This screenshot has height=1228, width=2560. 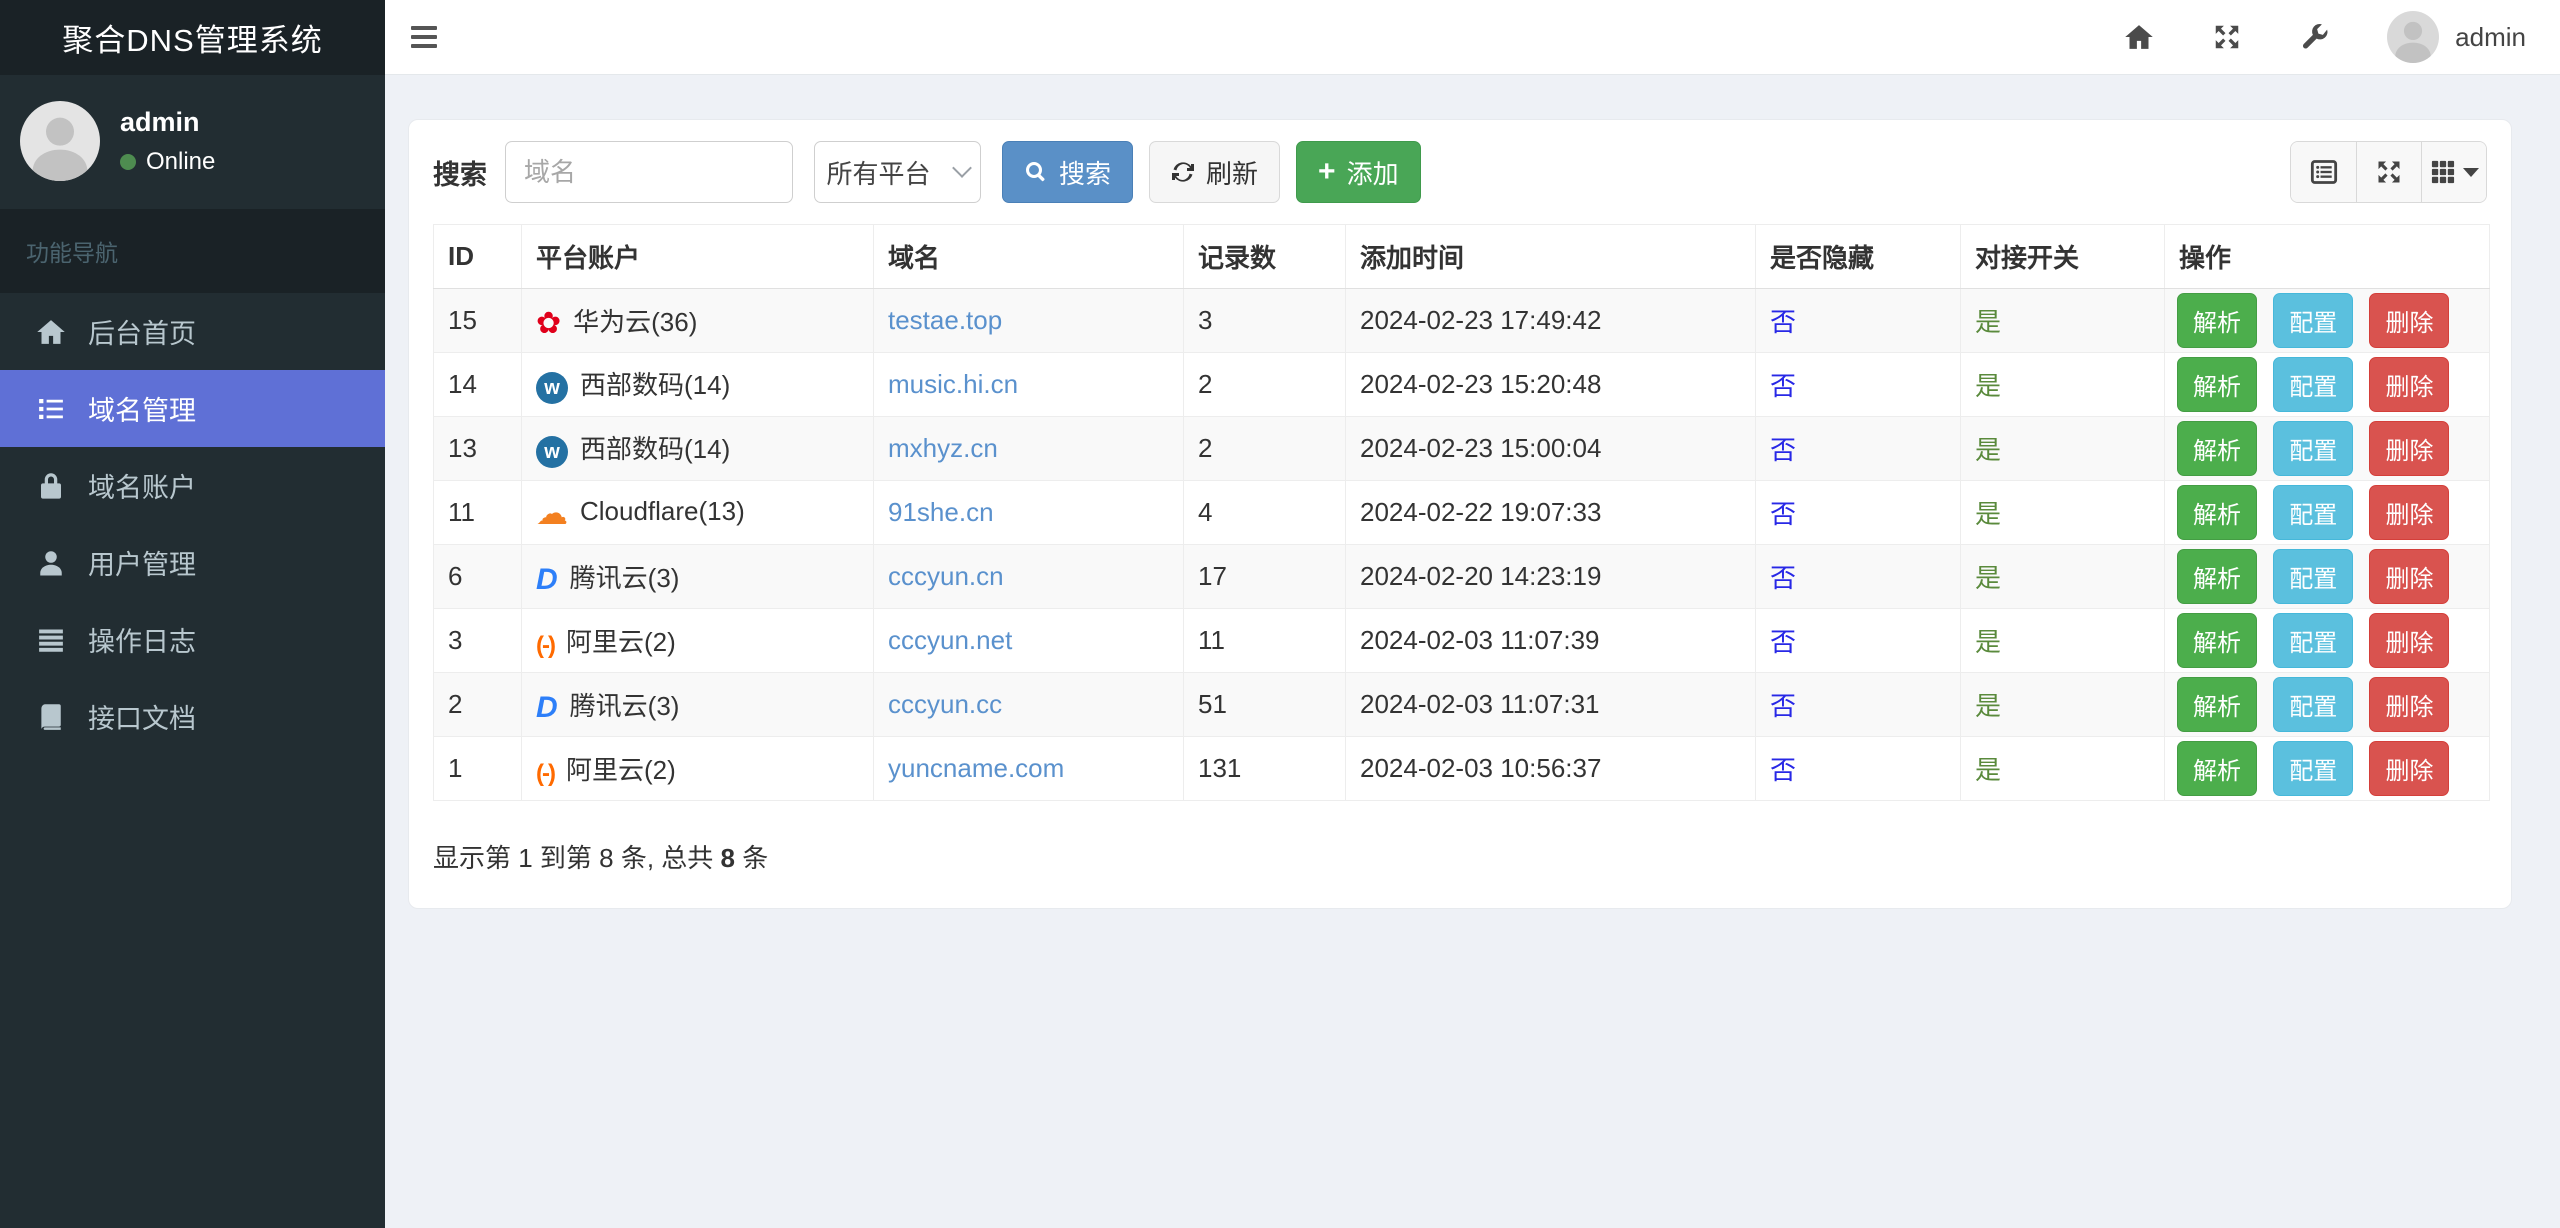 What do you see at coordinates (142, 334) in the screenshot?
I see `sidebar-item-label: 后台首页` at bounding box center [142, 334].